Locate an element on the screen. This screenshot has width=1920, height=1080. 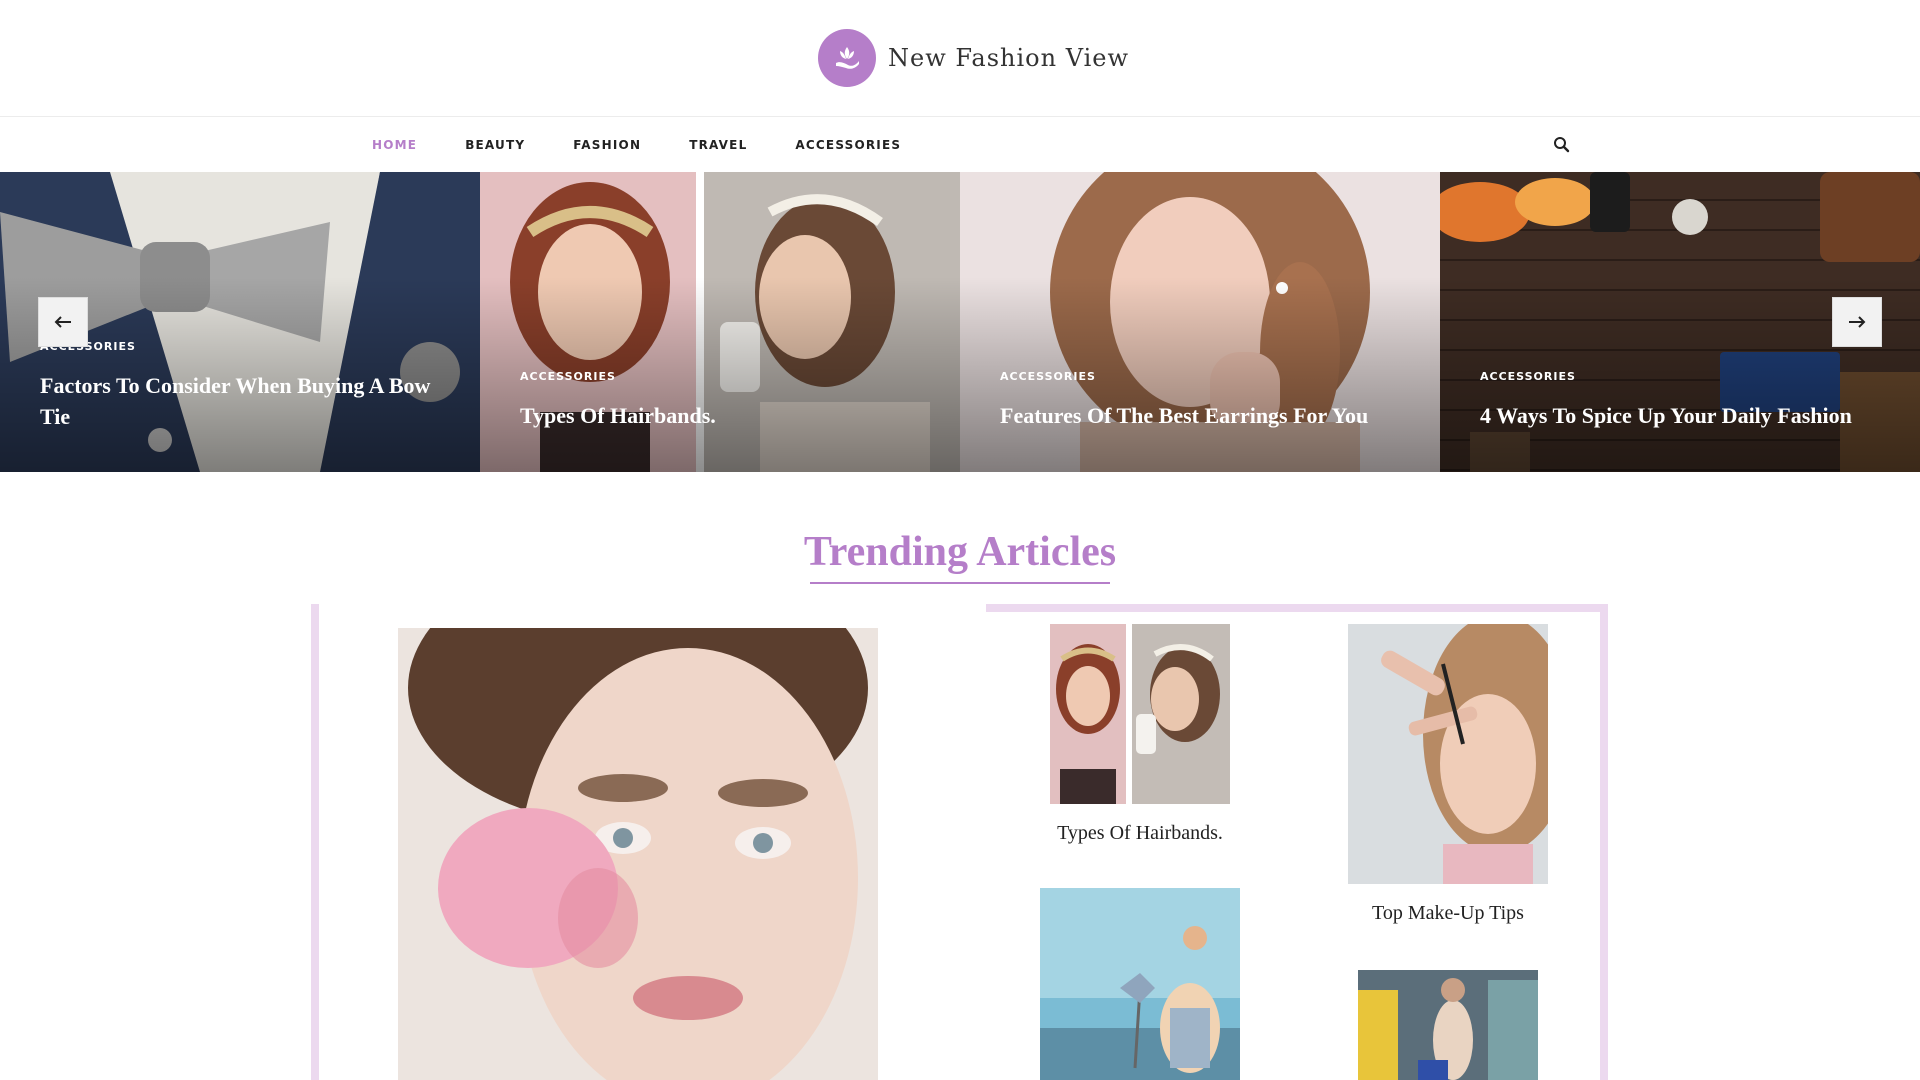
section-title: Trending Articles is located at coordinates (960, 552).